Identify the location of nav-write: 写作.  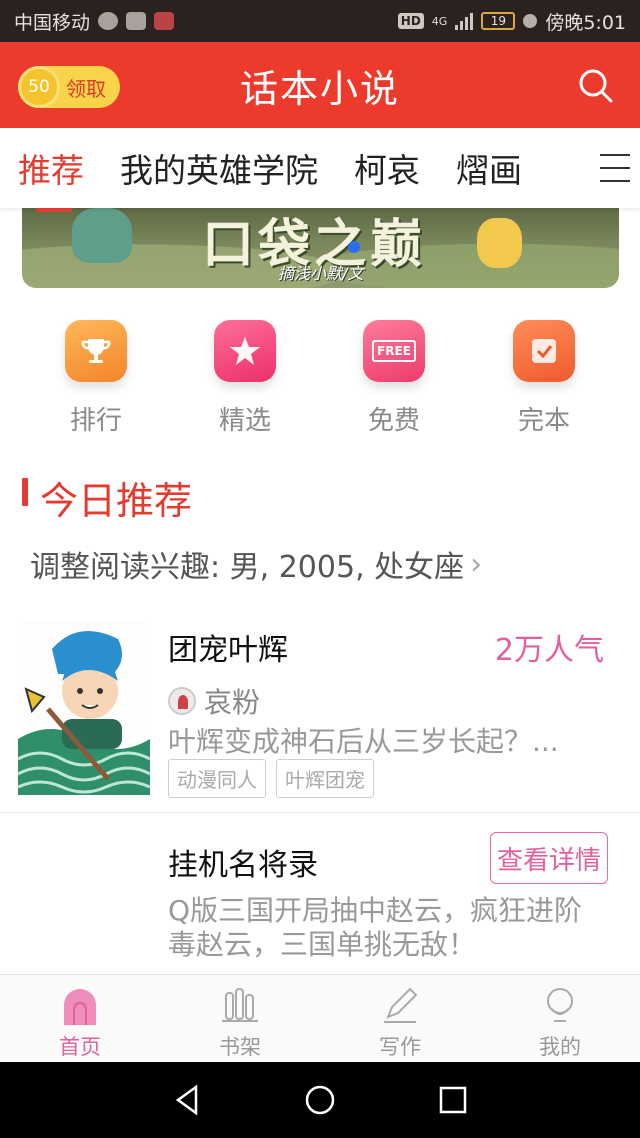
(400, 1018).